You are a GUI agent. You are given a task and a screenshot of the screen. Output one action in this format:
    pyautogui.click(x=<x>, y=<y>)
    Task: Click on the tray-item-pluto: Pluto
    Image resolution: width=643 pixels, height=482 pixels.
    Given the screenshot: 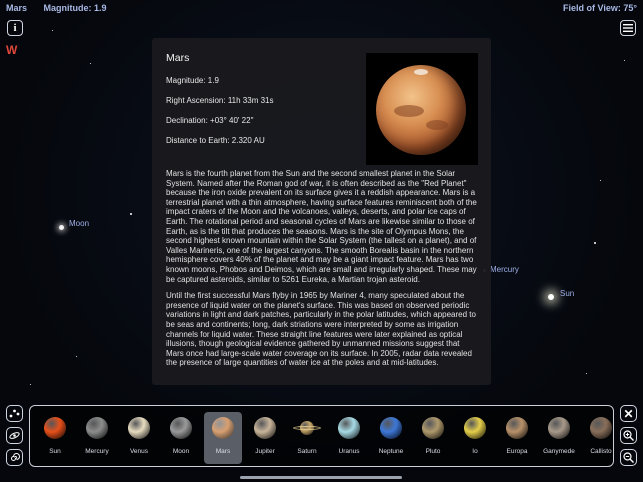 What is the action you would take?
    pyautogui.click(x=433, y=438)
    